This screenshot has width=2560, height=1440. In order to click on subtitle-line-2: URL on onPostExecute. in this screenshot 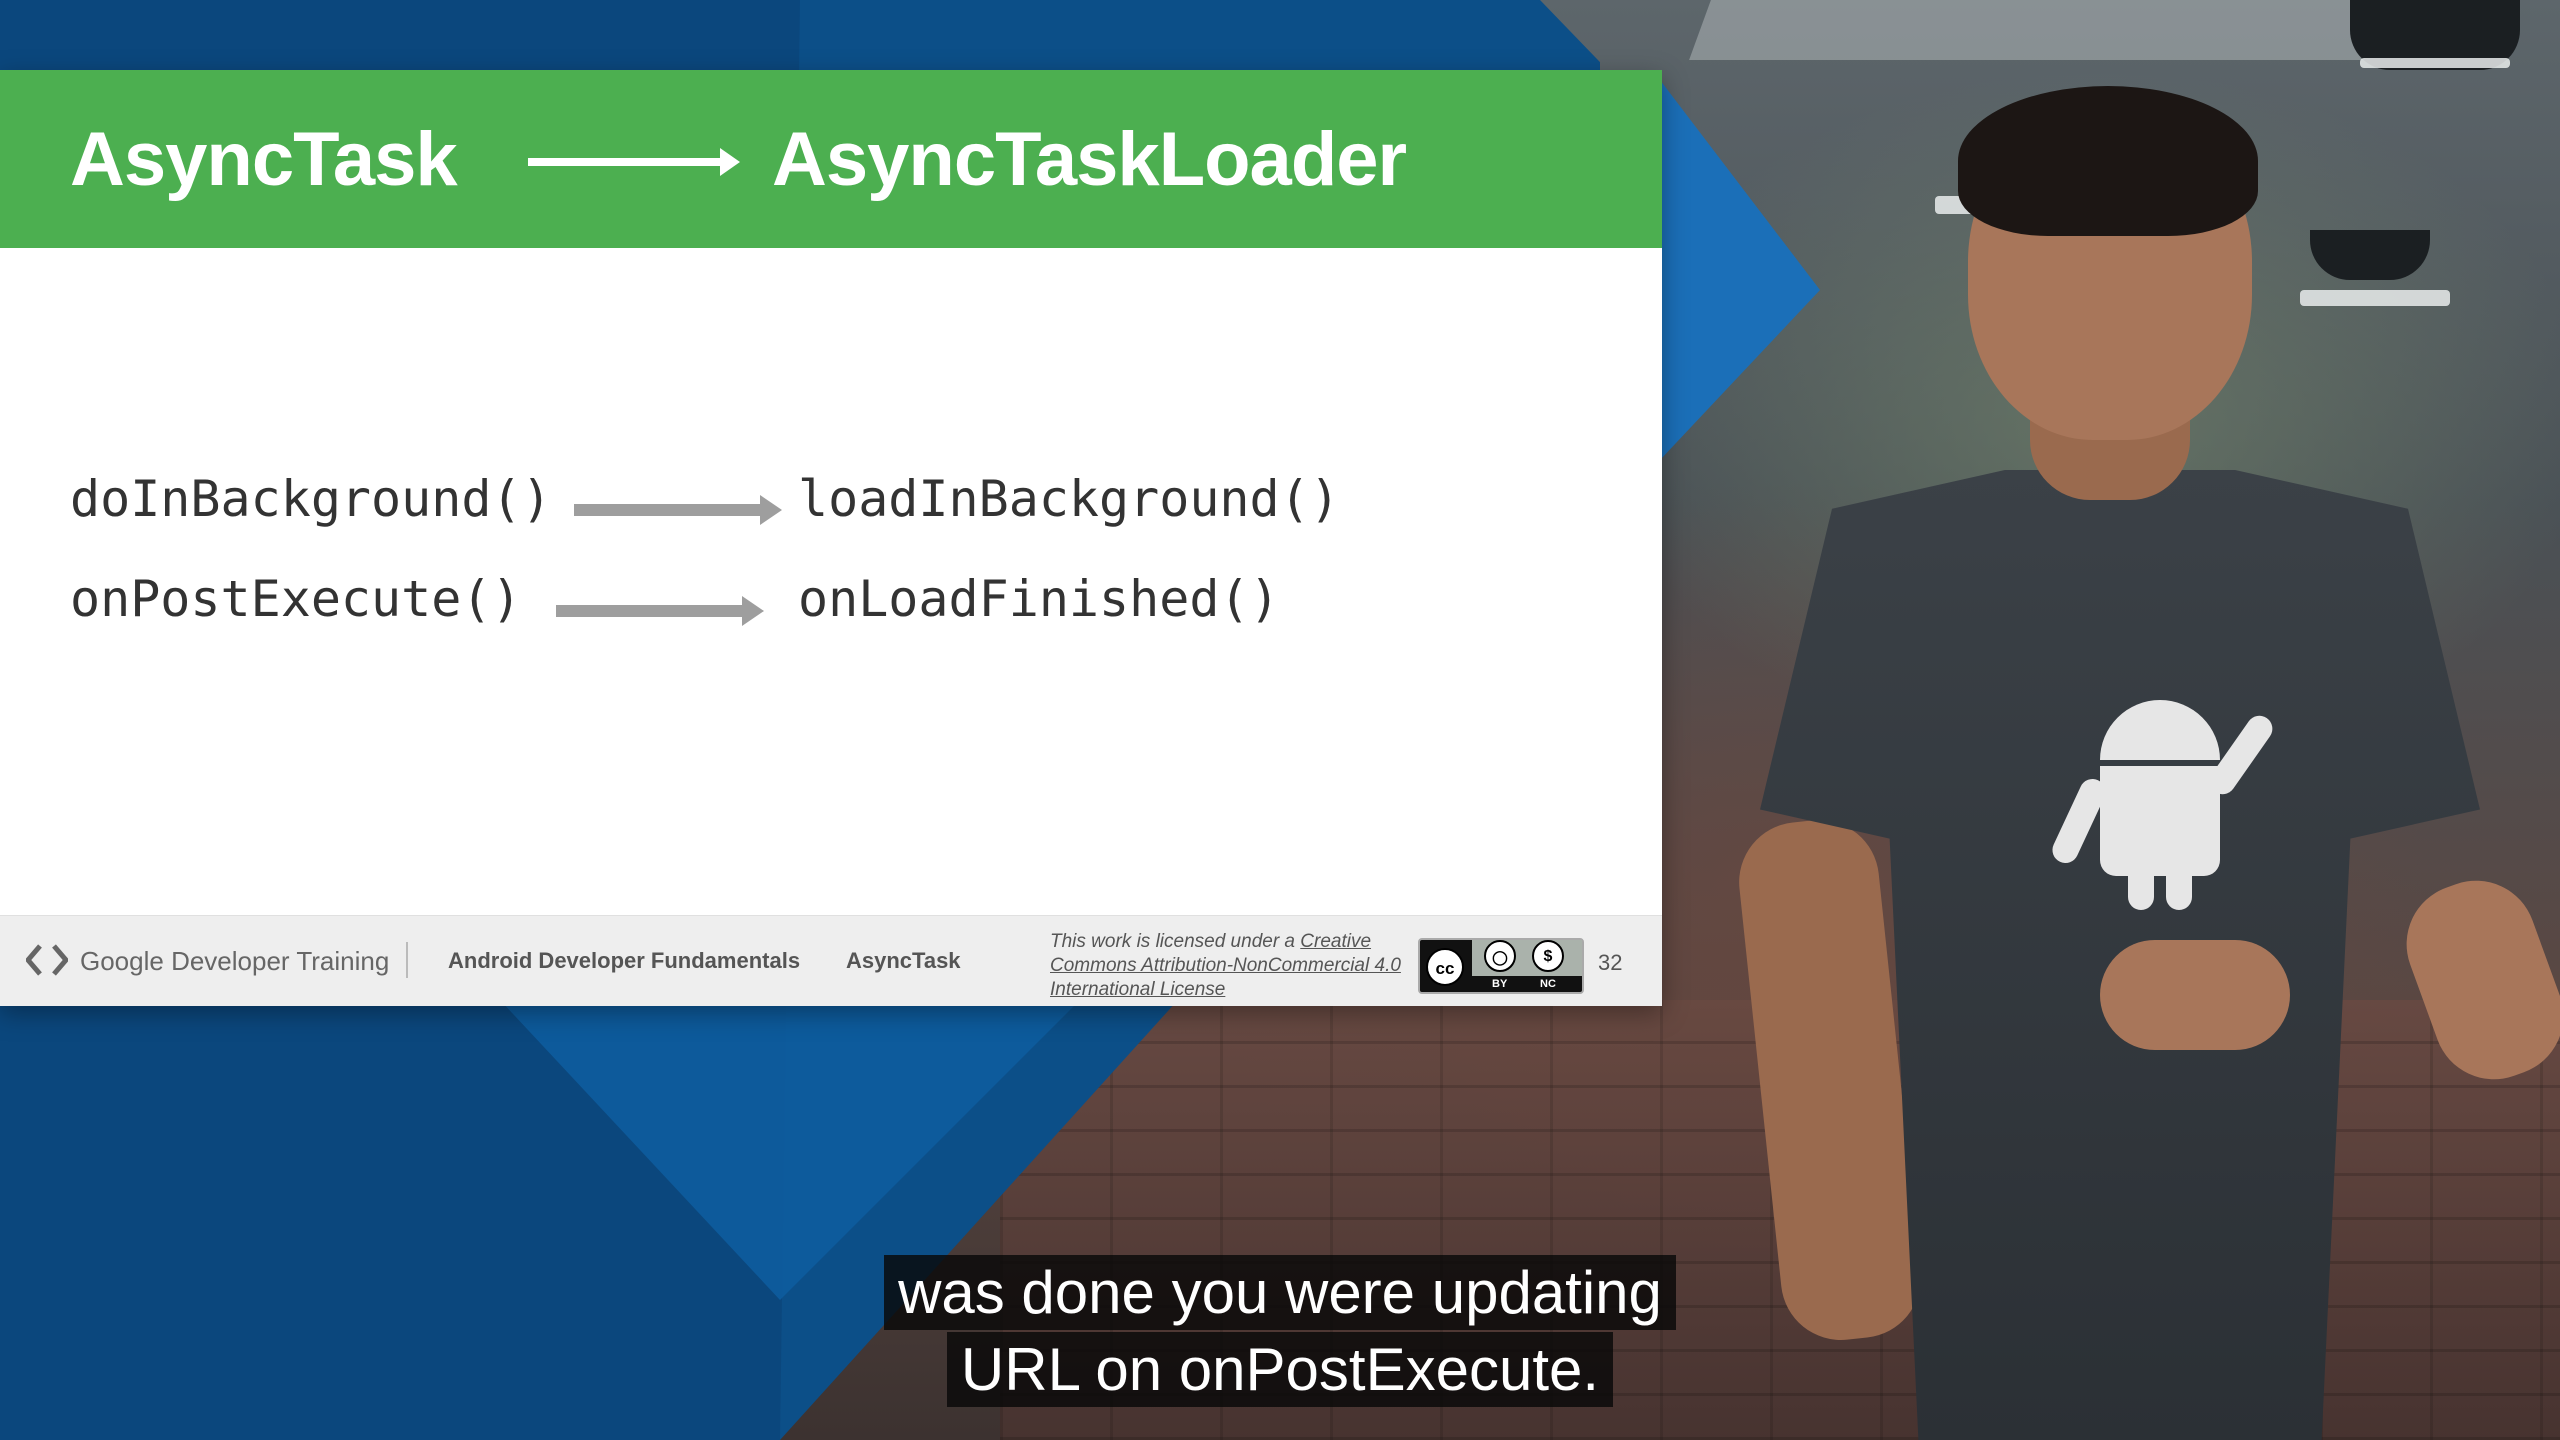, I will do `click(1280, 1369)`.